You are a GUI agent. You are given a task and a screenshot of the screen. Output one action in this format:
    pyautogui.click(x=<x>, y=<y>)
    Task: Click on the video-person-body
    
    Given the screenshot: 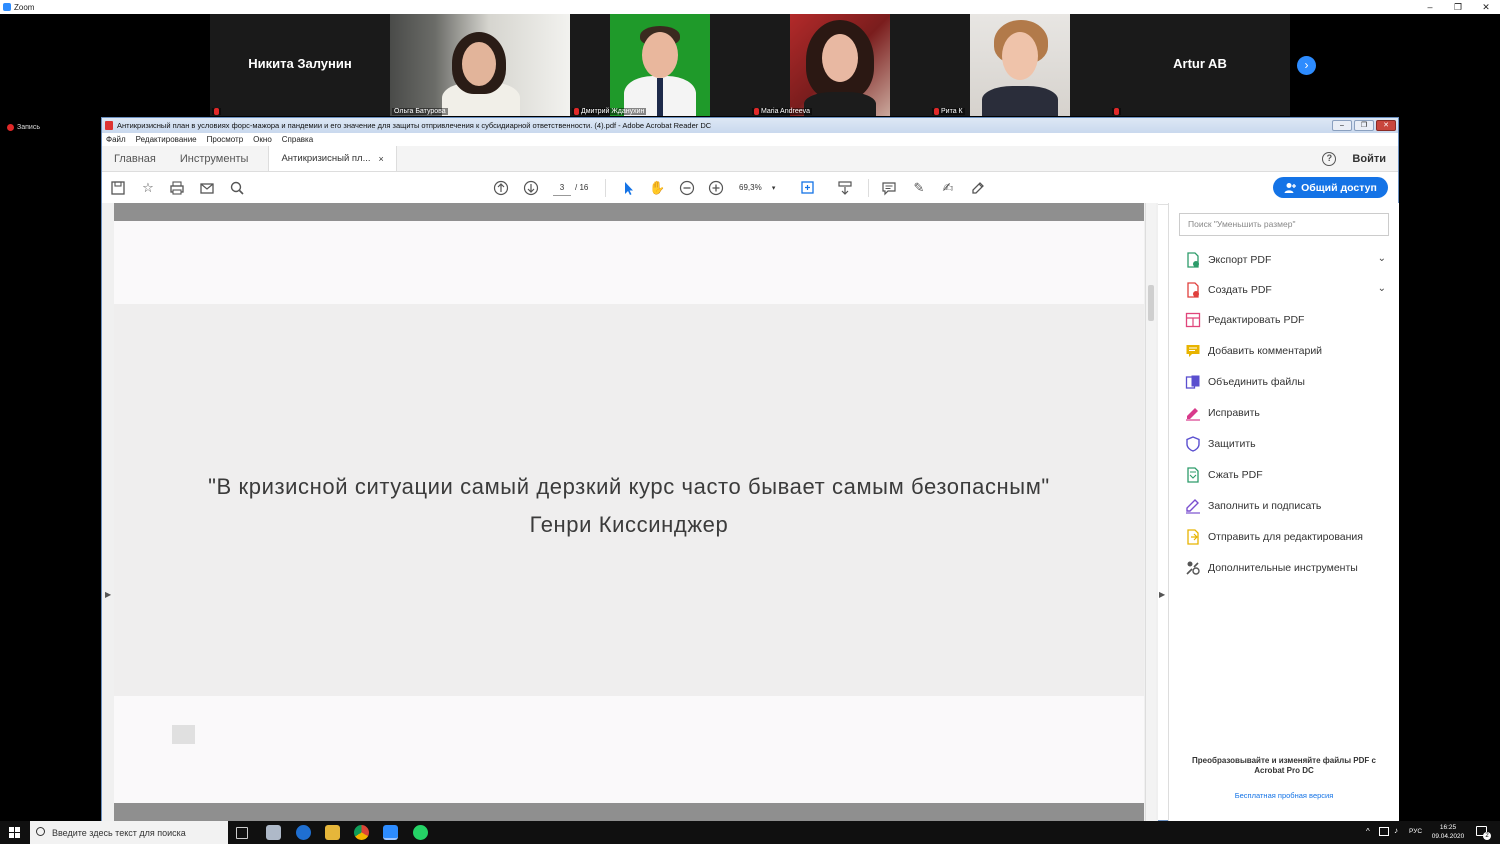 What is the action you would take?
    pyautogui.click(x=1020, y=101)
    